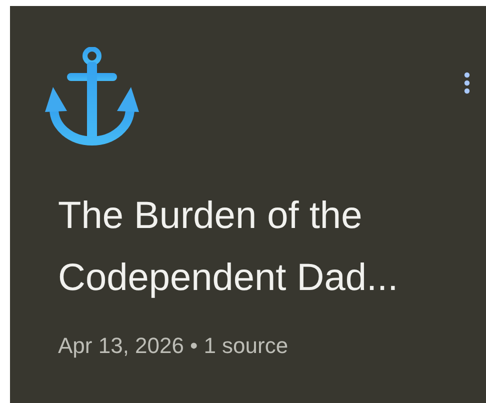  I want to click on anchor-icon, so click(92, 97).